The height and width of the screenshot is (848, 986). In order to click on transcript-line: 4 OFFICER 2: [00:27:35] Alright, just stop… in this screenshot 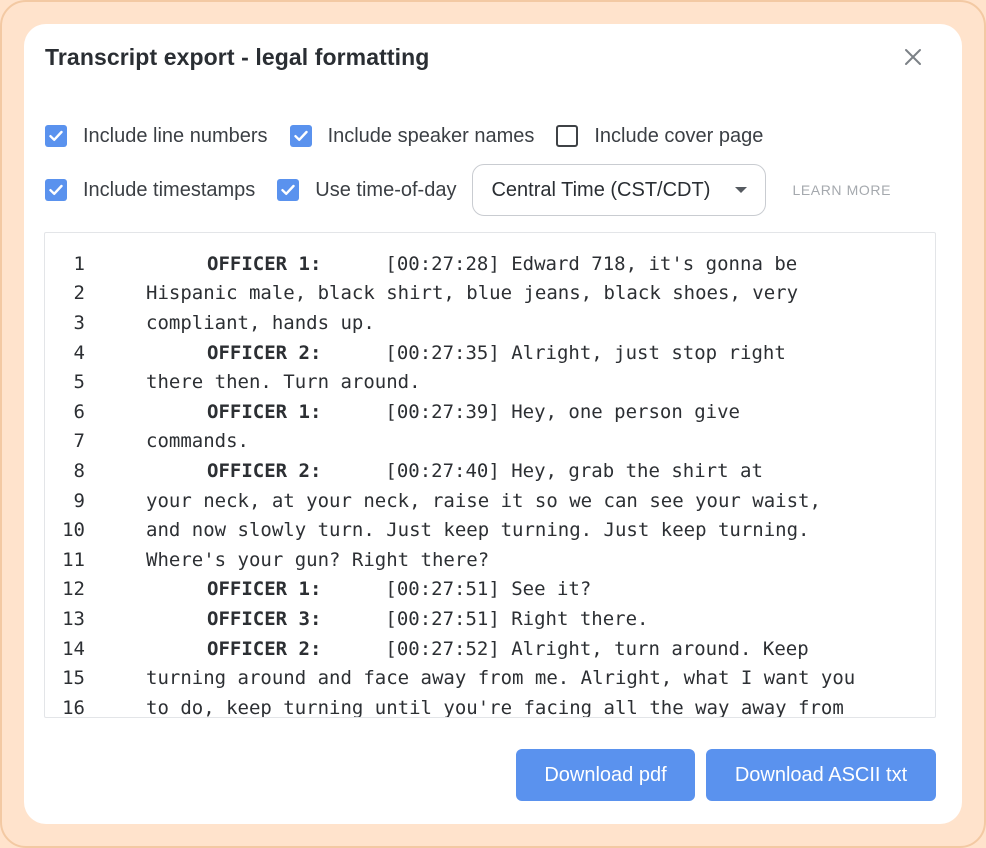, I will do `click(490, 353)`.